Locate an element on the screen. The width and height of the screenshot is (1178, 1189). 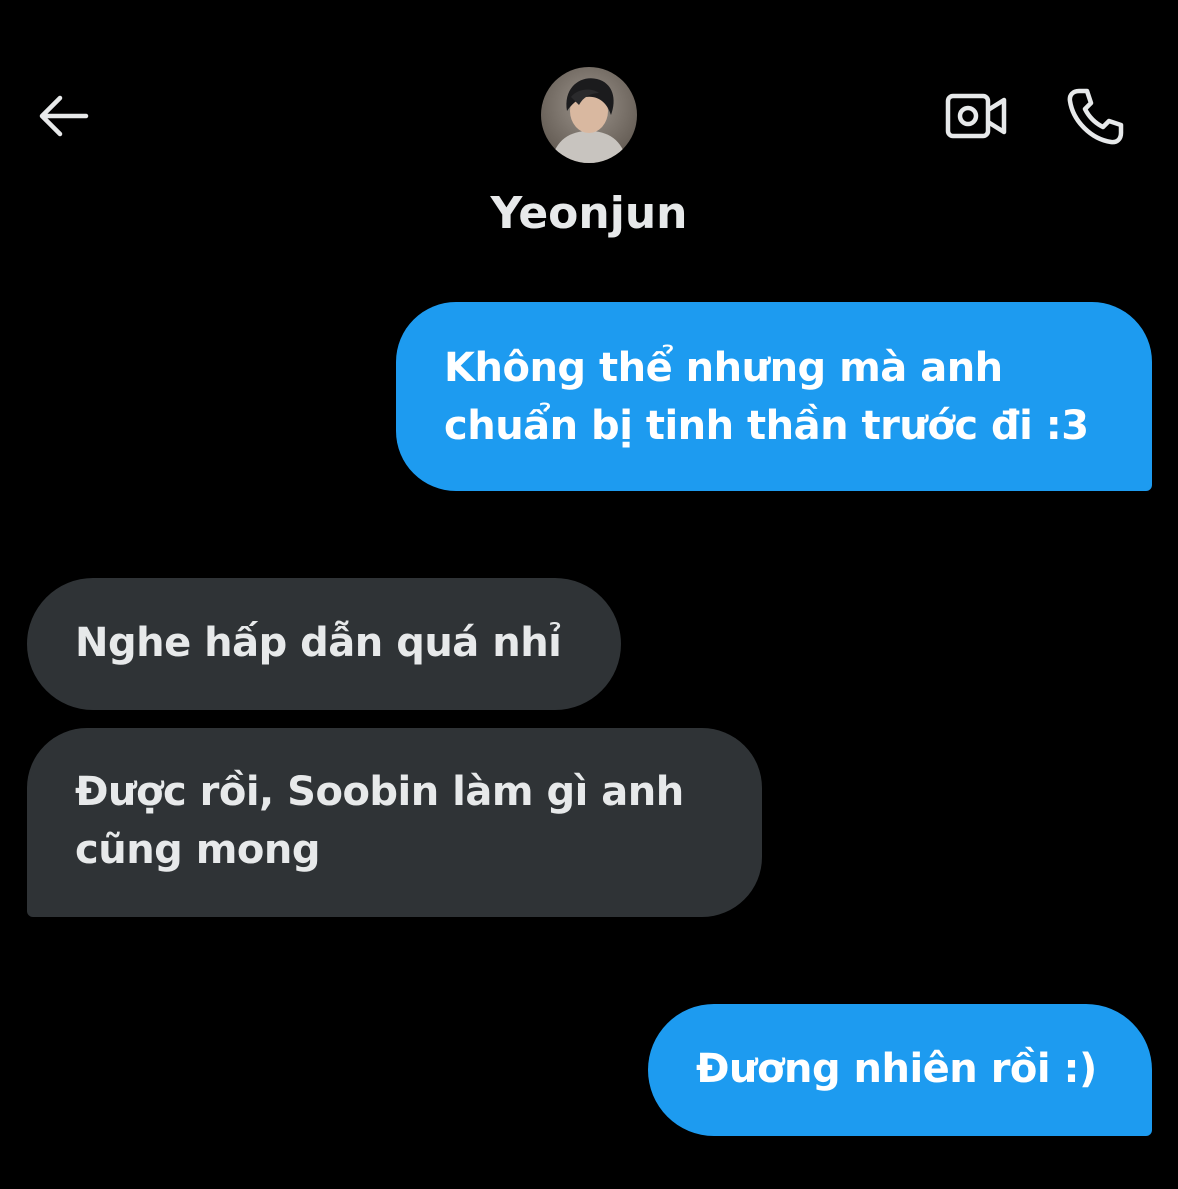
avatar is located at coordinates (589, 115).